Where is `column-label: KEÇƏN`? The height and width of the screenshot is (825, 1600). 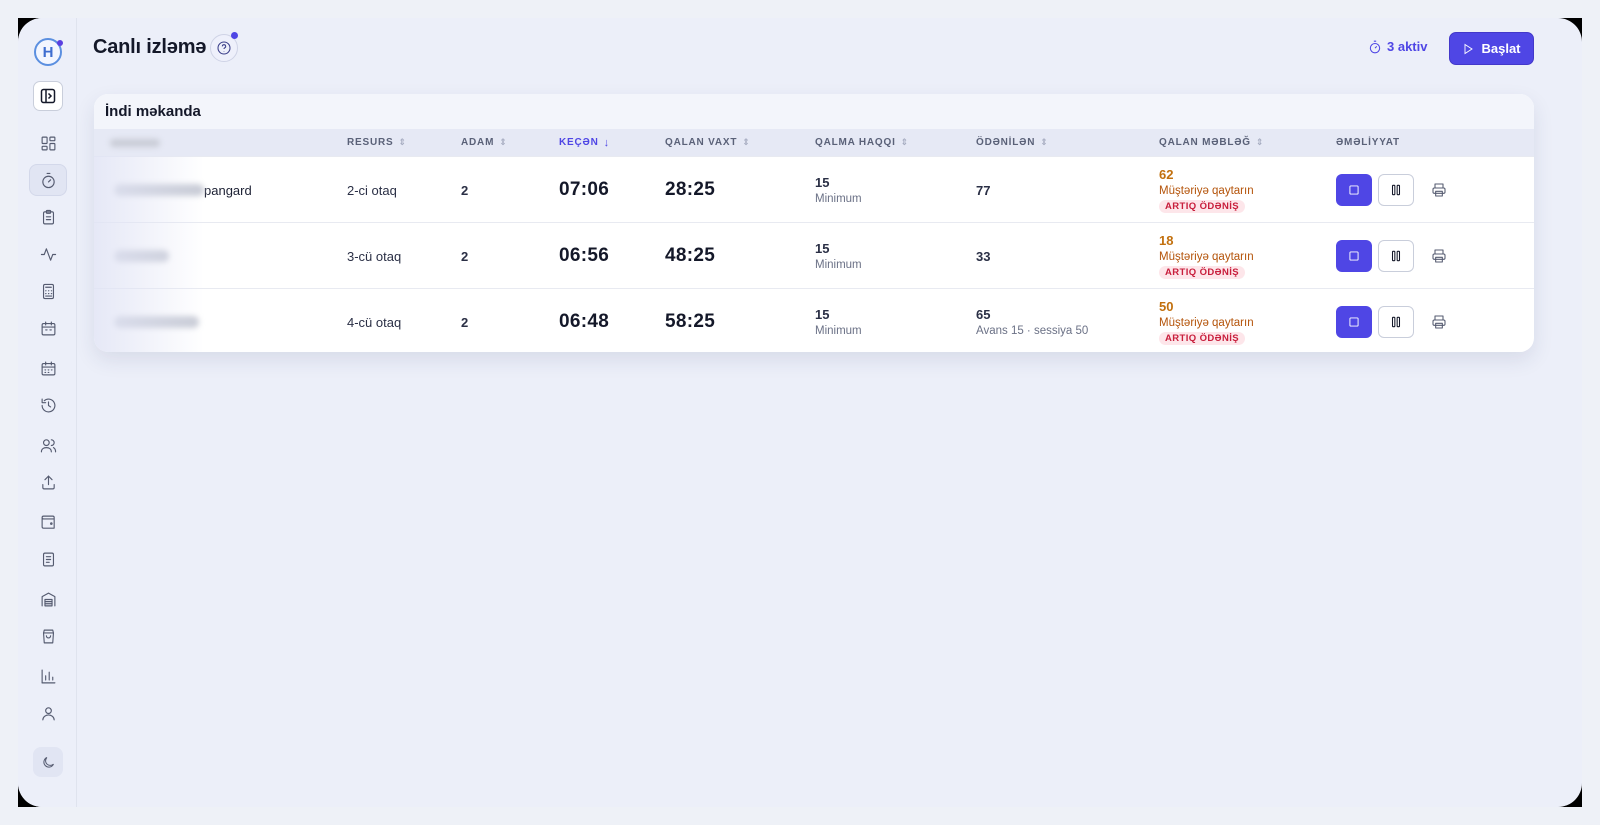 column-label: KEÇƏN is located at coordinates (579, 142).